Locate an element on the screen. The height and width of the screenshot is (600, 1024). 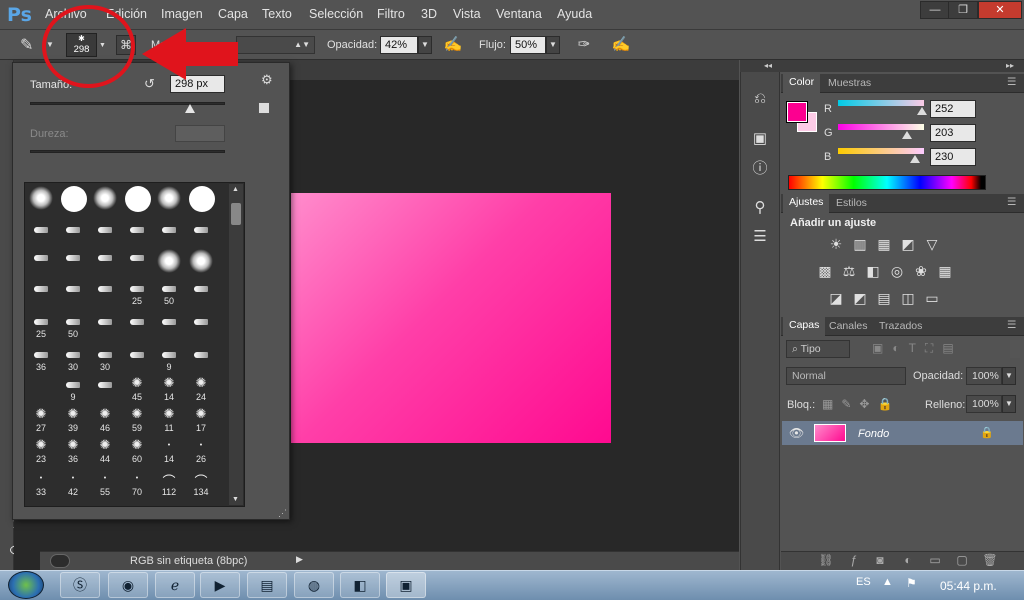
pressure-opacity-icon: ✍ is located at coordinates (453, 45).